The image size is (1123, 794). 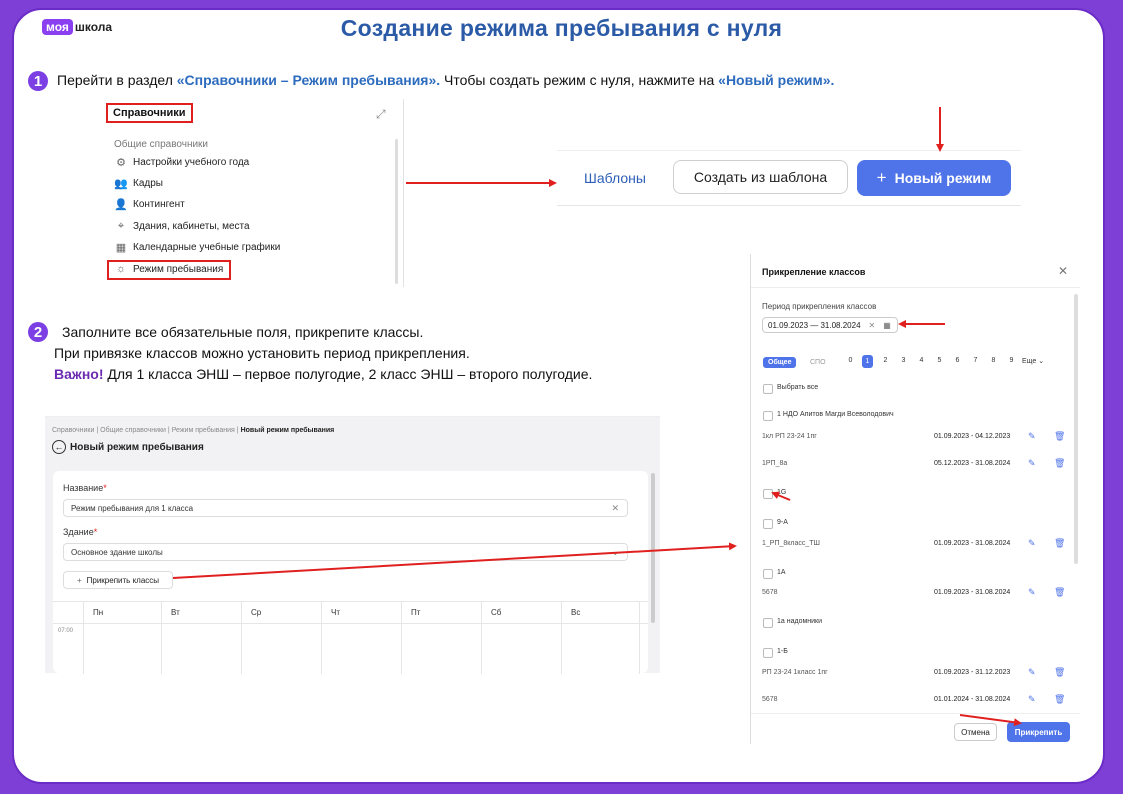 I want to click on arrow-to-attach, so click(x=990, y=720).